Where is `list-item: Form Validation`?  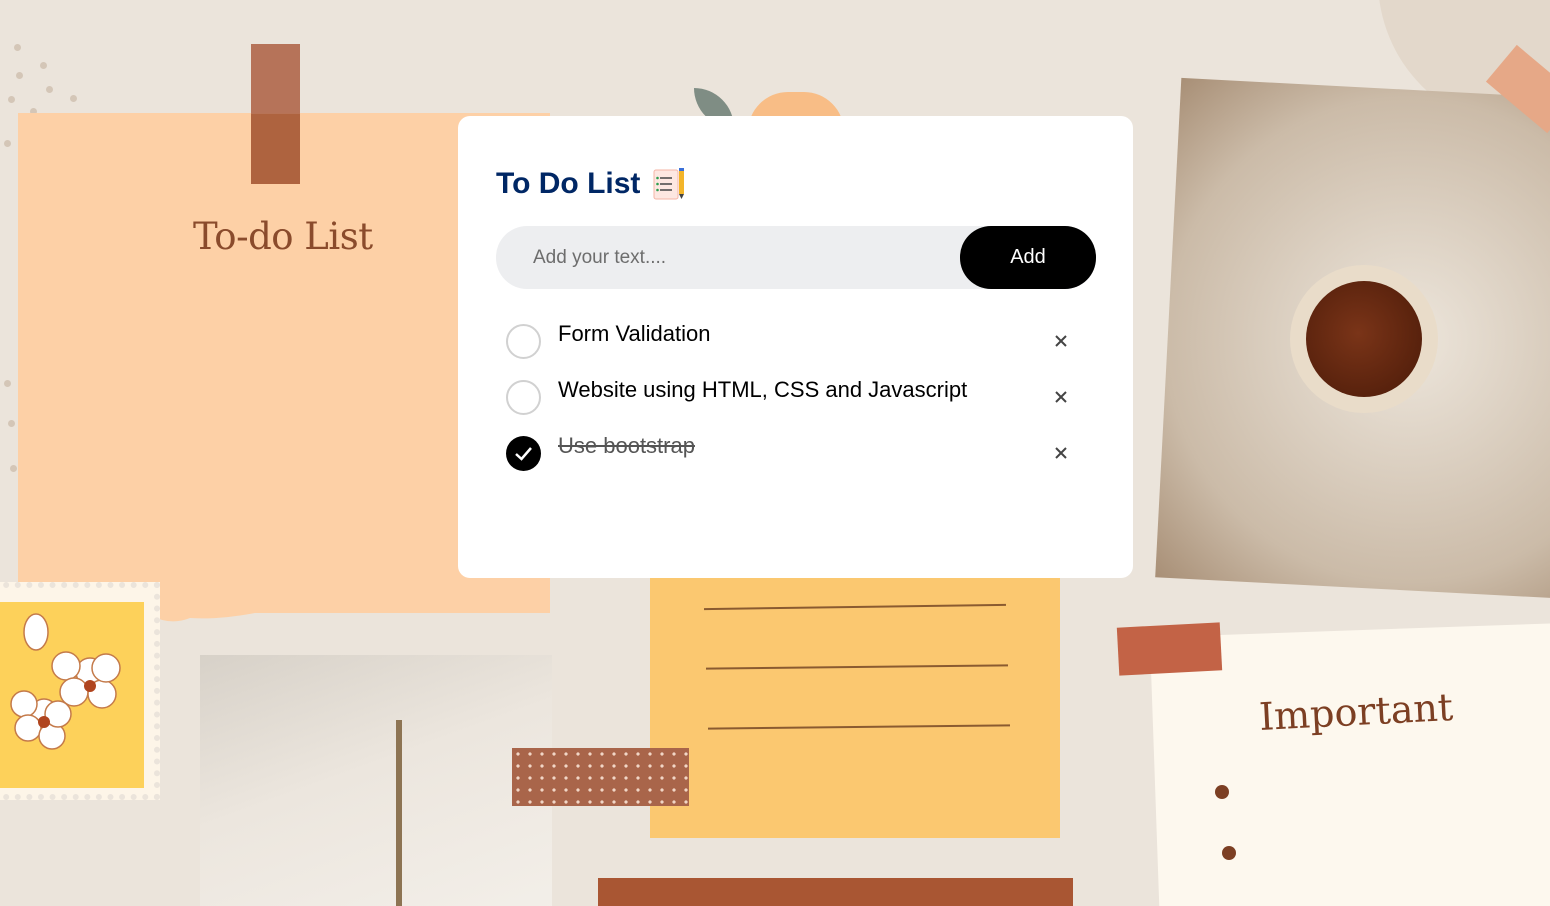
list-item: Form Validation is located at coordinates (795, 347).